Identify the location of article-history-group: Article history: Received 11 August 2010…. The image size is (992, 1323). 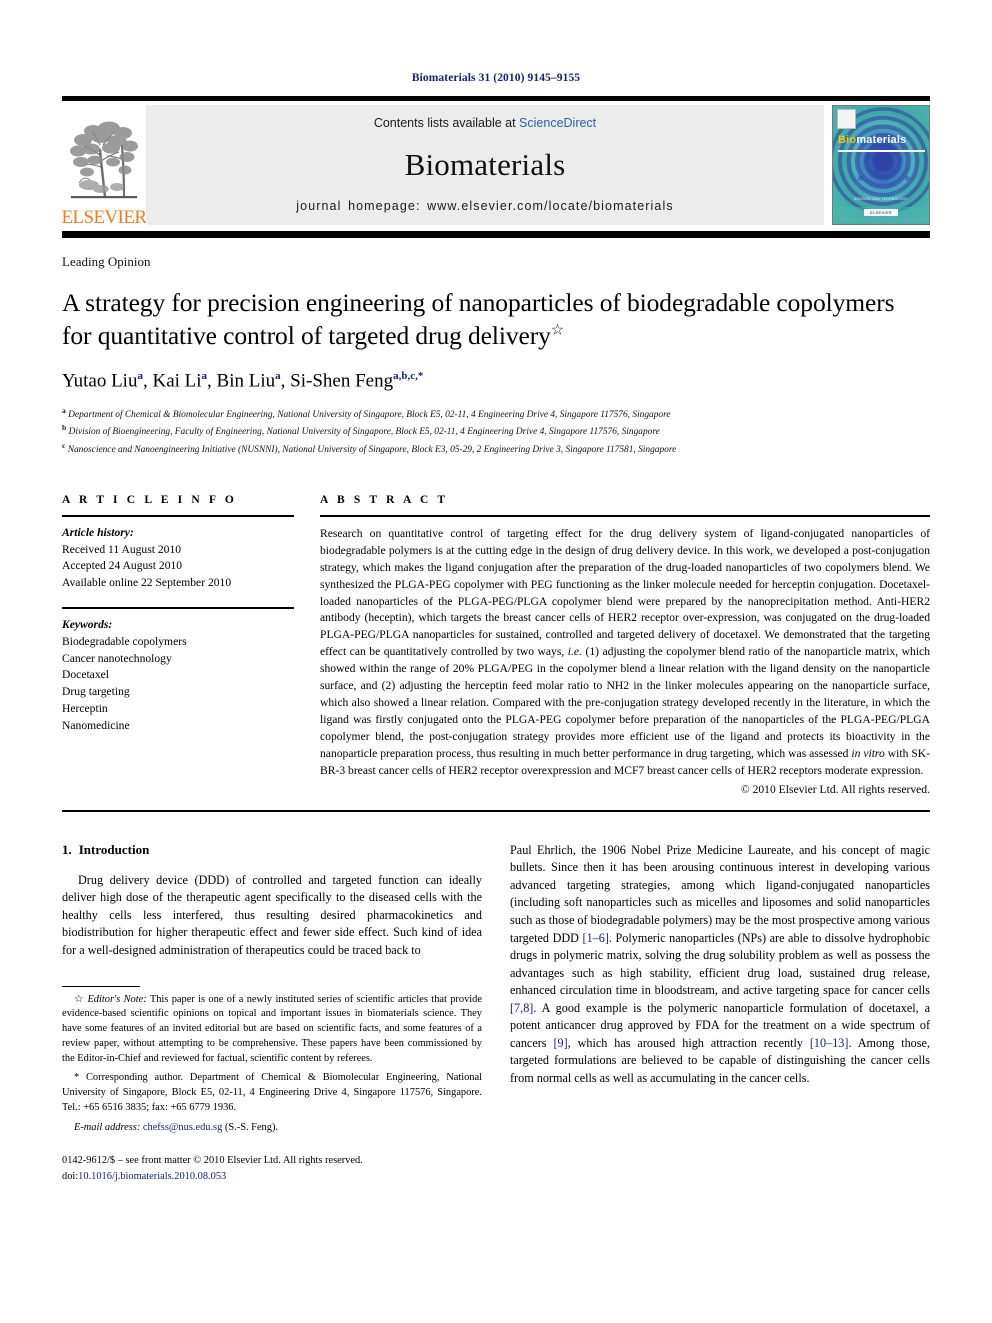
(178, 554).